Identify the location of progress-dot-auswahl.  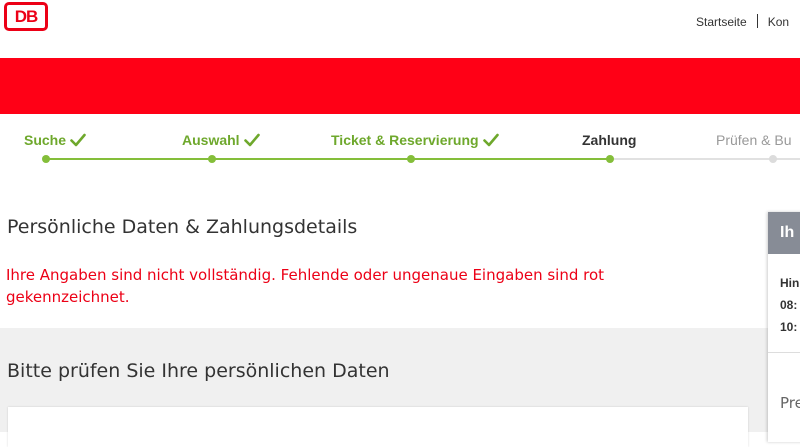
(212, 159).